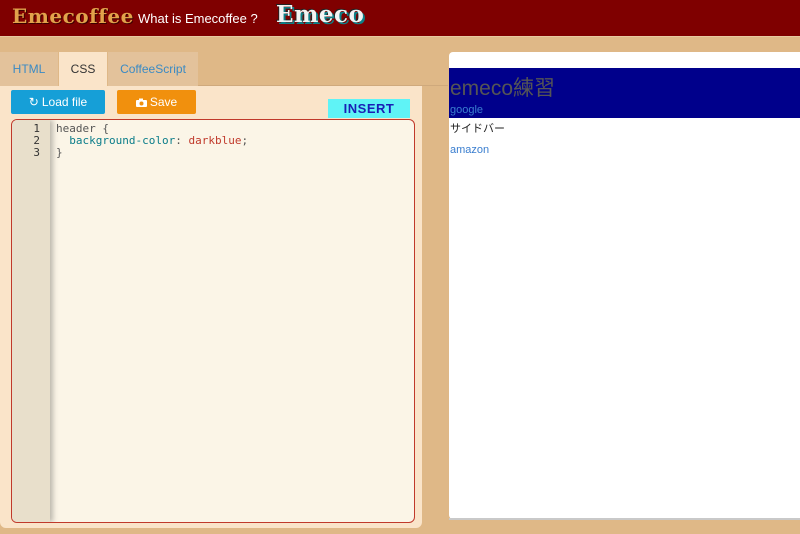 This screenshot has height=534, width=800. I want to click on header-divider, so click(400, 36).